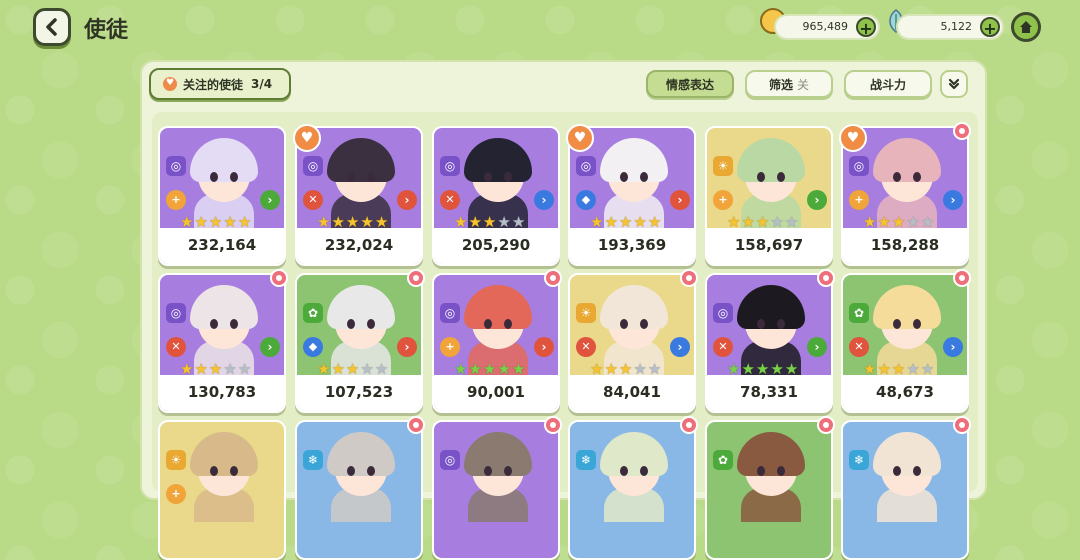 This screenshot has width=1080, height=560. What do you see at coordinates (690, 84) in the screenshot?
I see `emotion-button: 情感表达` at bounding box center [690, 84].